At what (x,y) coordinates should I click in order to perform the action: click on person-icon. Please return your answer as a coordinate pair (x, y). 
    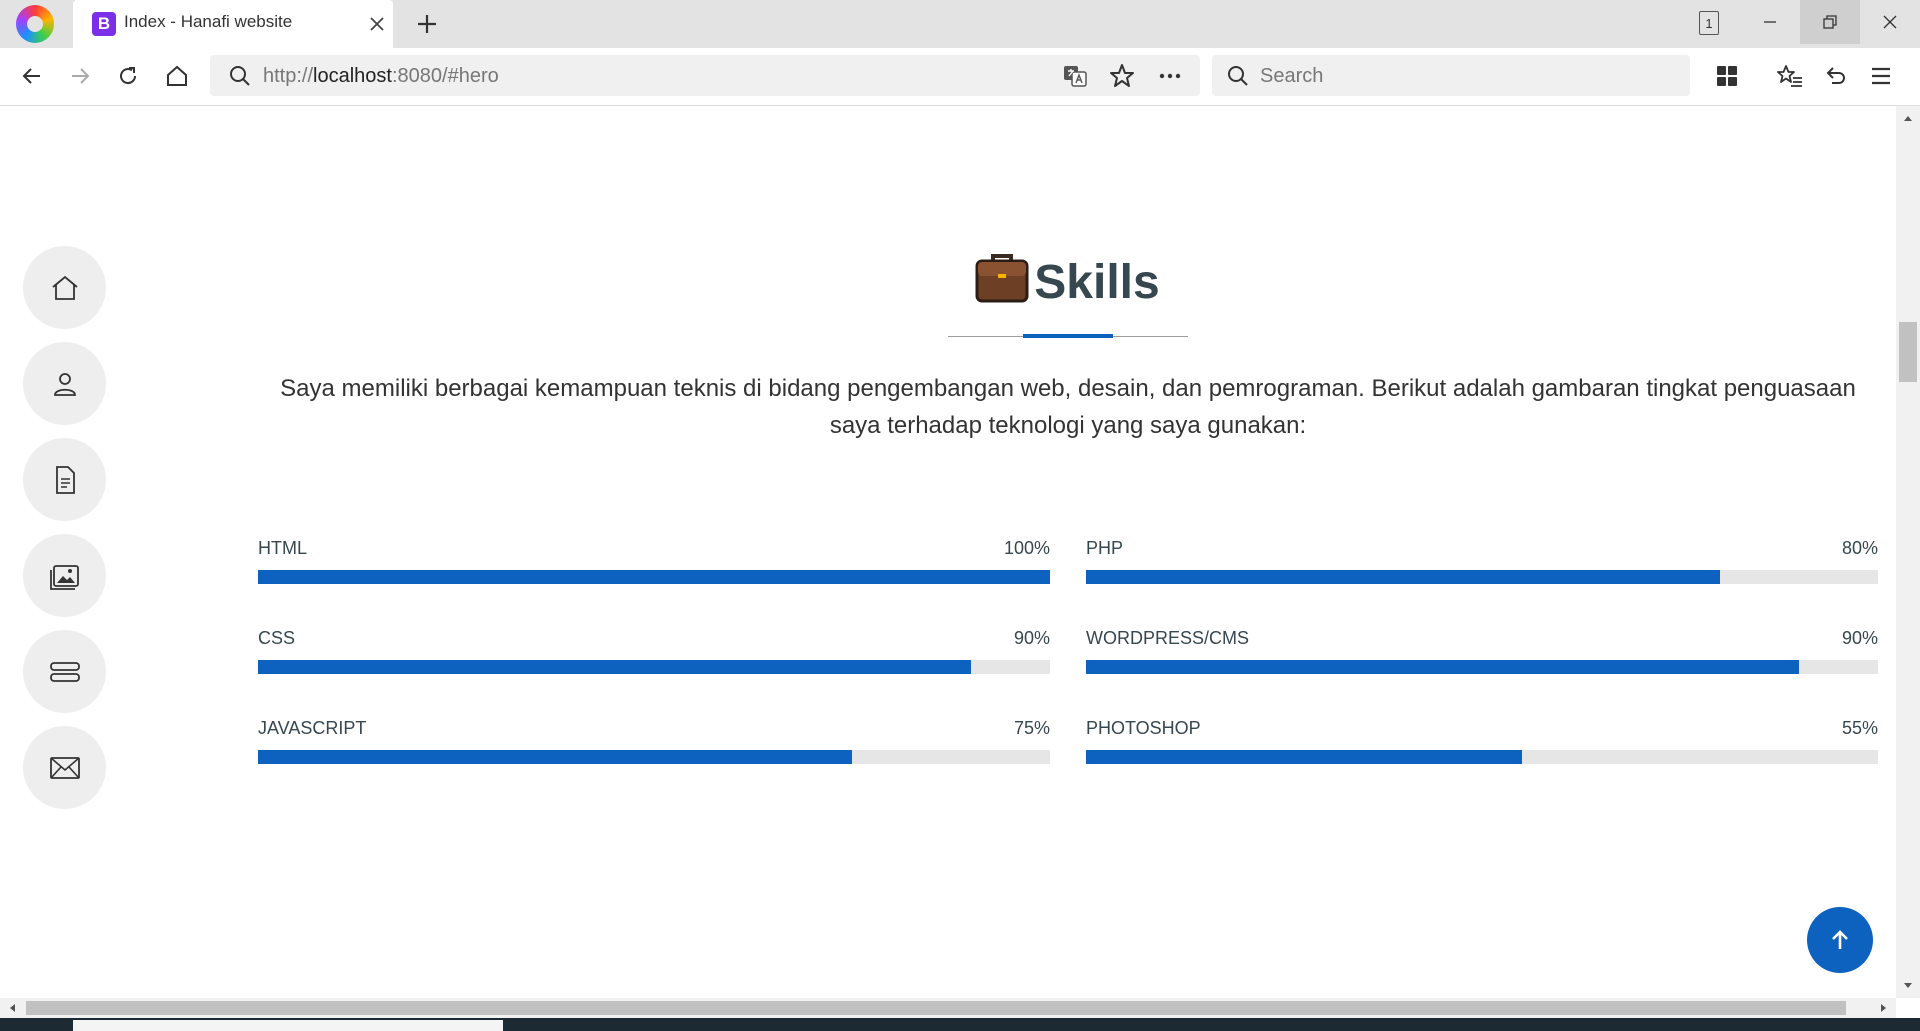
    Looking at the image, I should click on (64, 384).